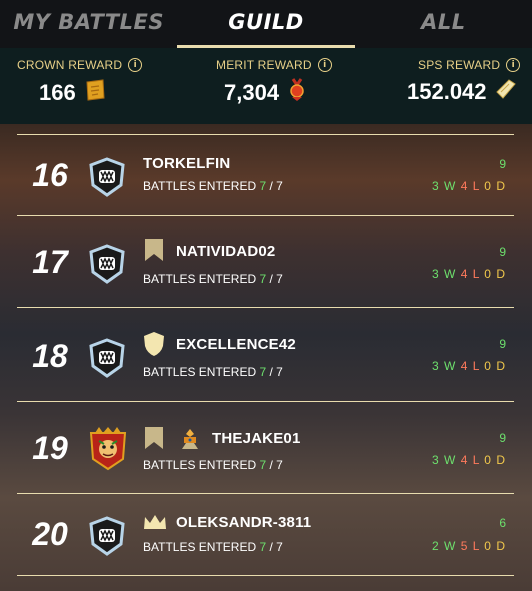  What do you see at coordinates (243, 522) in the screenshot?
I see `player-name: OLEKSANDR-3811` at bounding box center [243, 522].